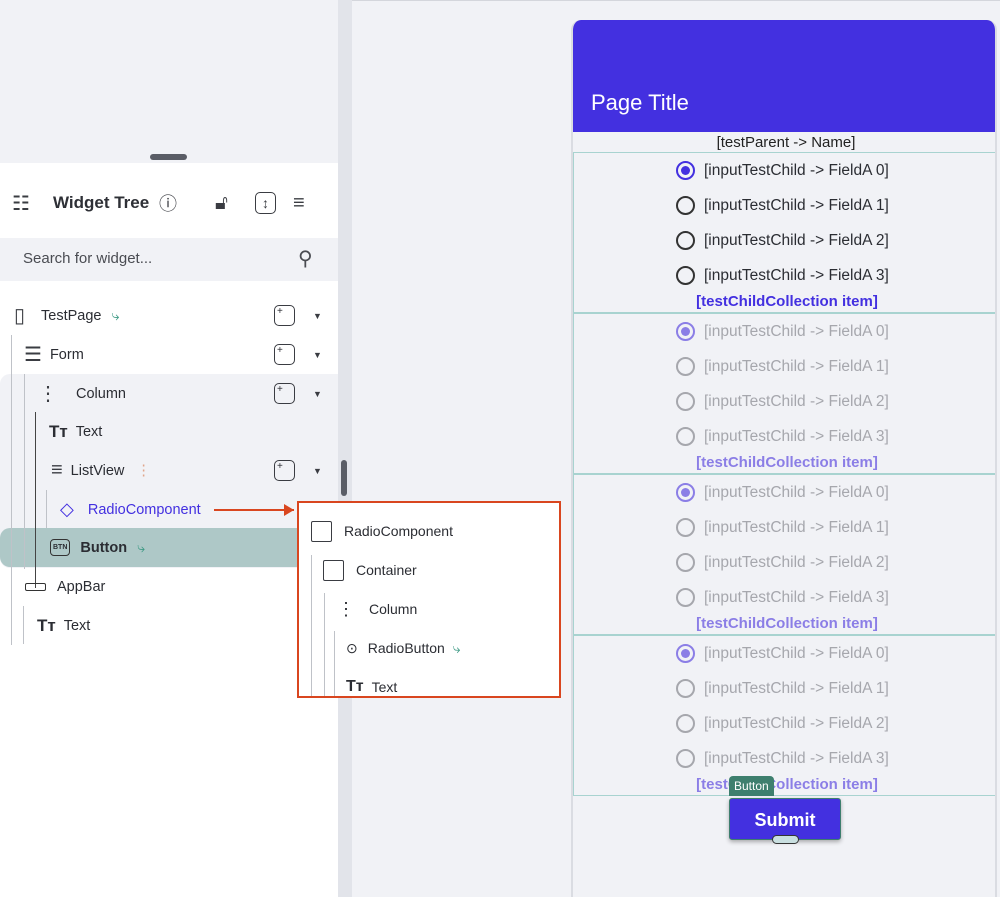 This screenshot has width=1000, height=897. I want to click on column-icon: ⋮, so click(346, 608).